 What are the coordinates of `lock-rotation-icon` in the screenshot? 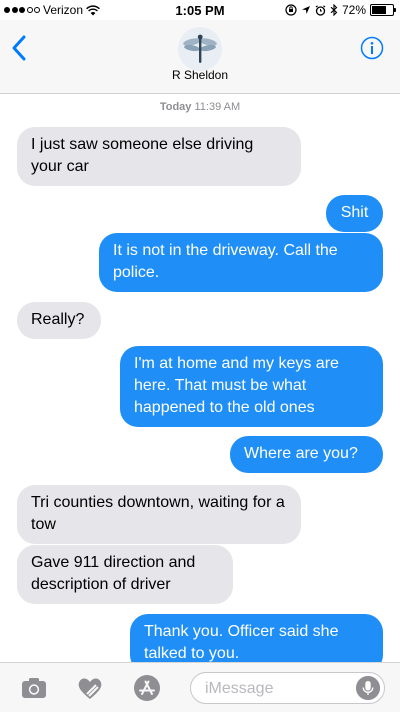 It's located at (291, 10).